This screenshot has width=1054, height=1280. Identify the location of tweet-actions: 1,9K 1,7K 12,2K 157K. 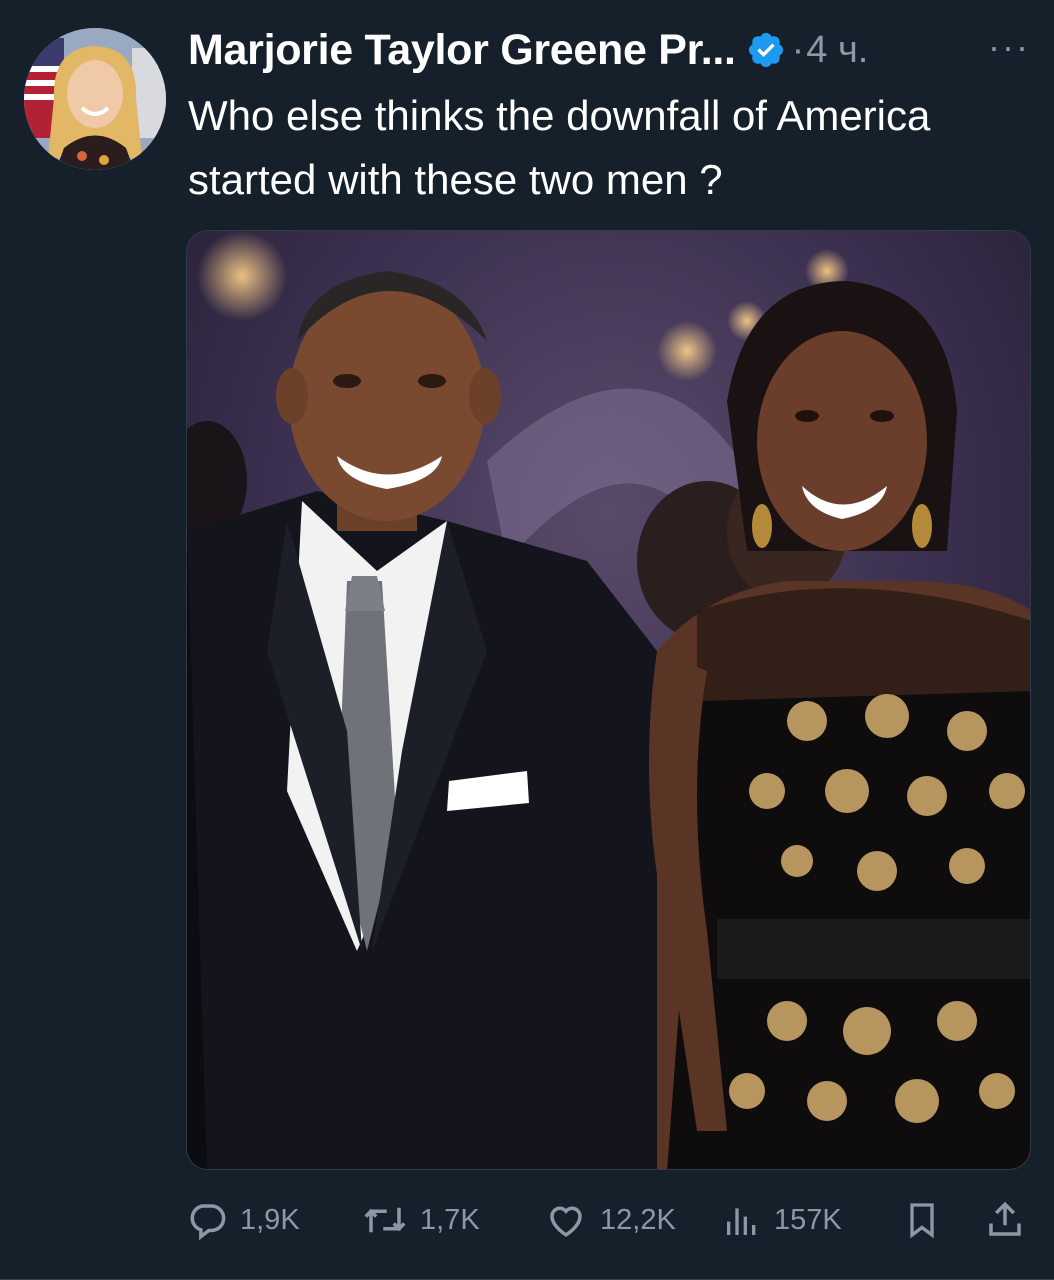
(608, 1220).